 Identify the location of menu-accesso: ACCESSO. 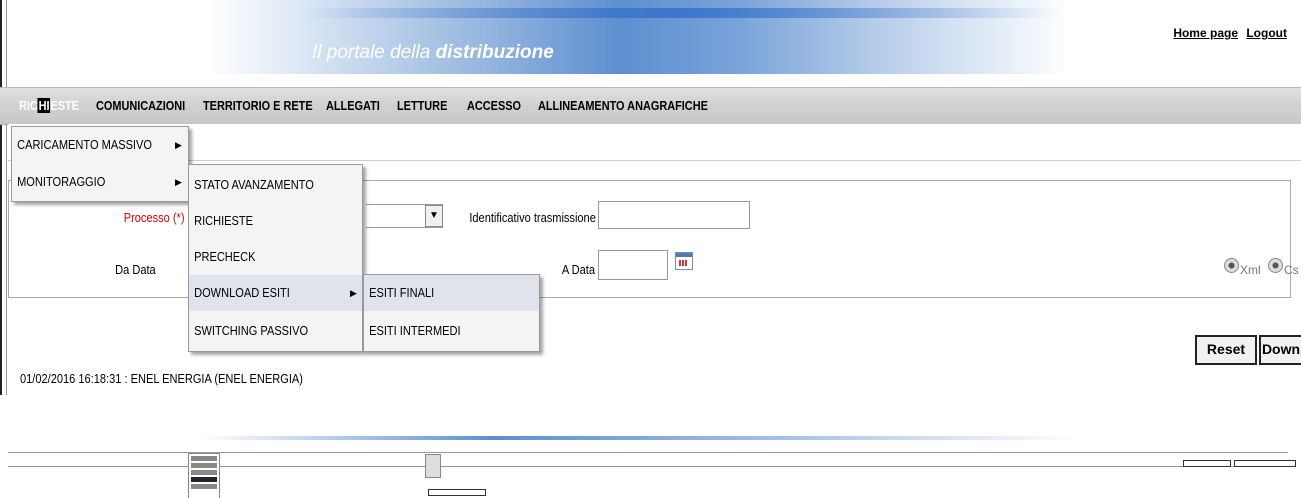
(494, 105).